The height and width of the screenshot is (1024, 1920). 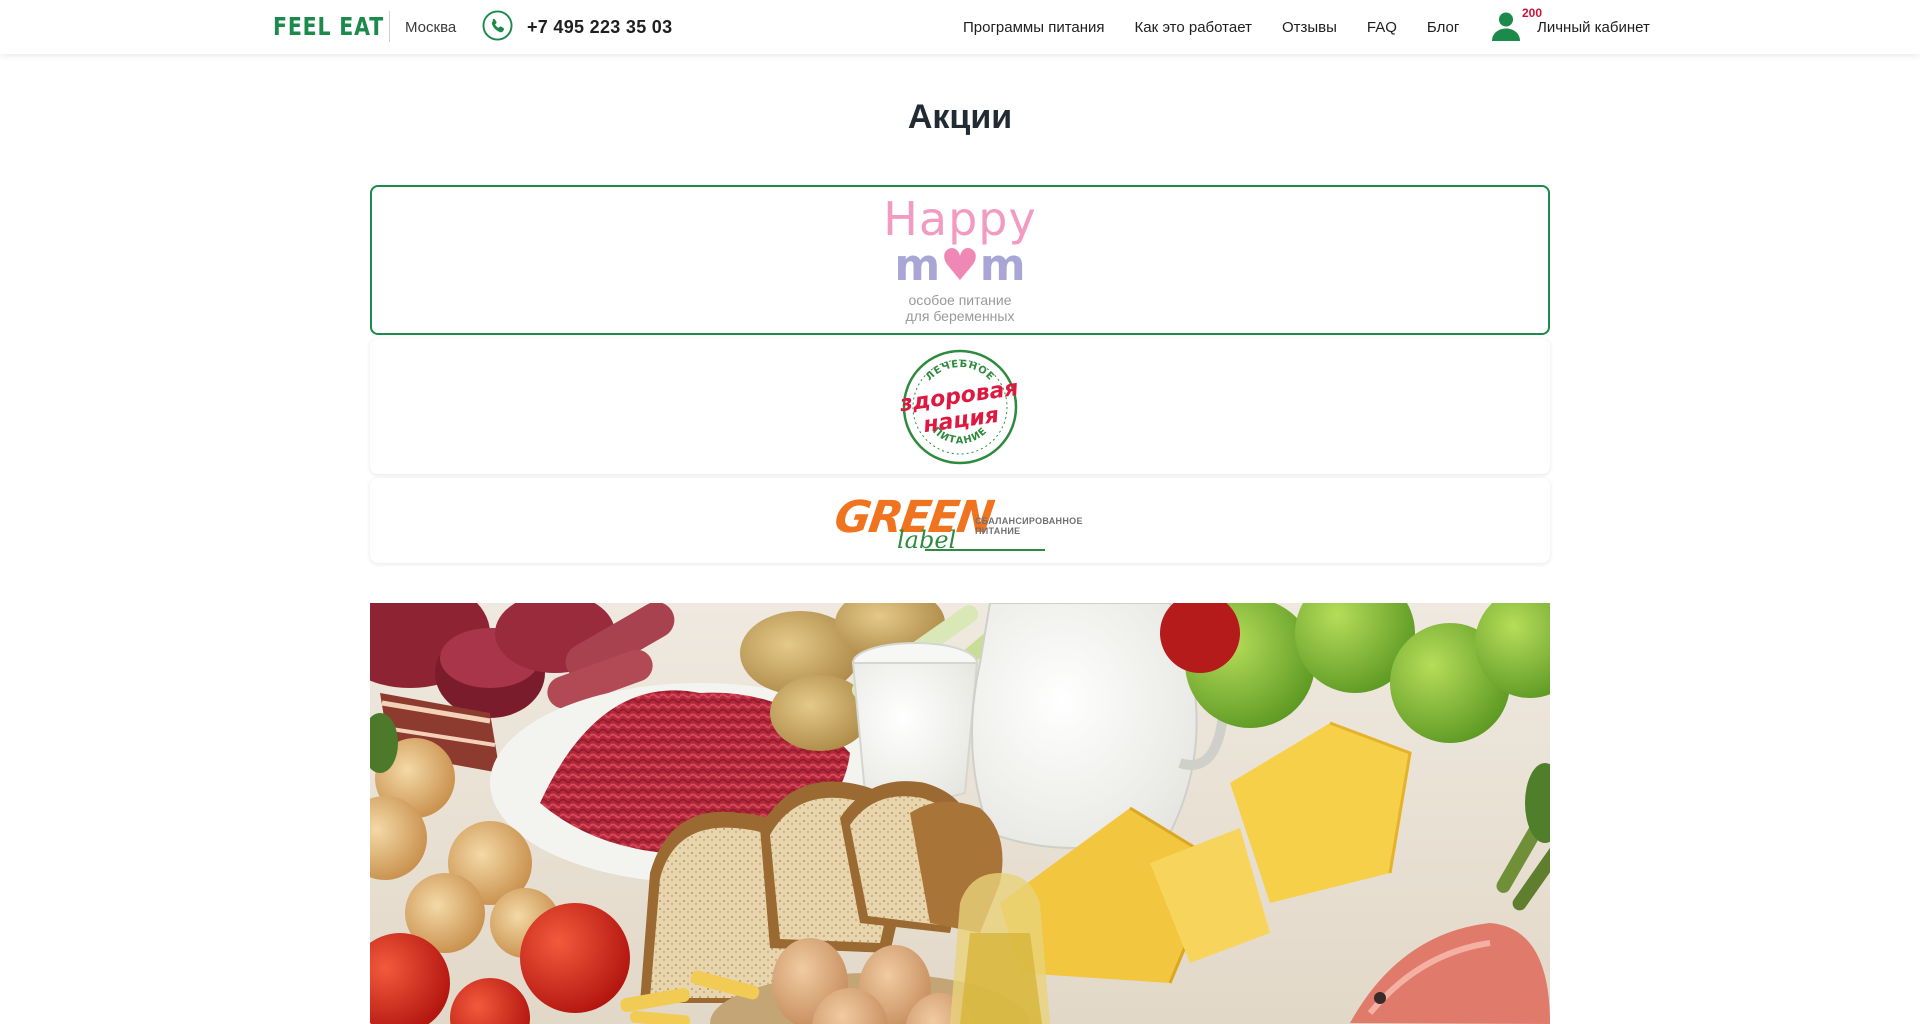 What do you see at coordinates (1193, 27) in the screenshot?
I see `nav-how-it-works: Как это работает` at bounding box center [1193, 27].